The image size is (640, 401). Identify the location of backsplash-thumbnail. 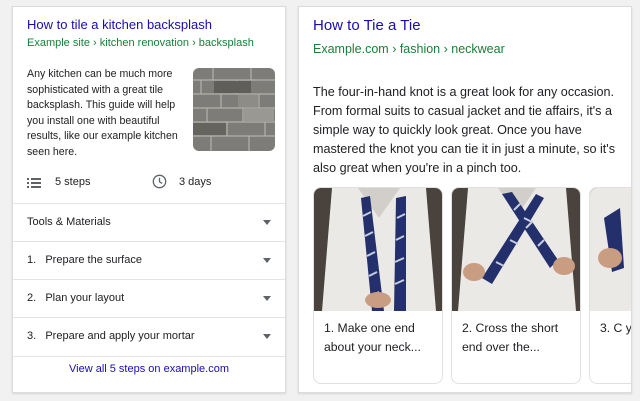
(234, 109).